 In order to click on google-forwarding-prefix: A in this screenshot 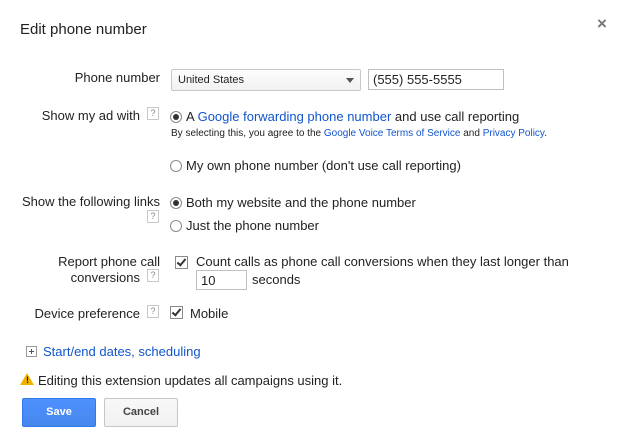, I will do `click(190, 116)`.